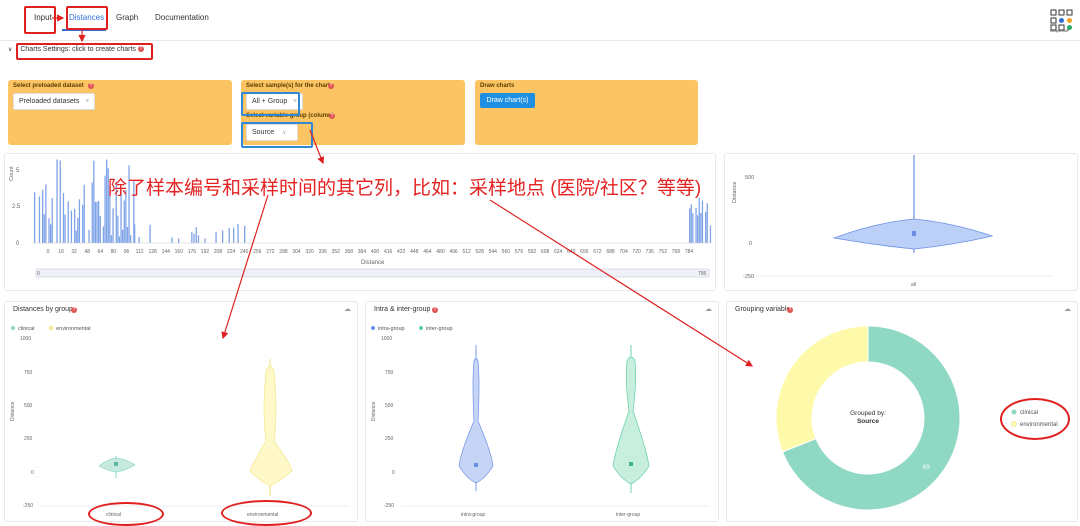 The image size is (1080, 526). What do you see at coordinates (362, 252) in the screenshot?
I see `x-tick-label: 384` at bounding box center [362, 252].